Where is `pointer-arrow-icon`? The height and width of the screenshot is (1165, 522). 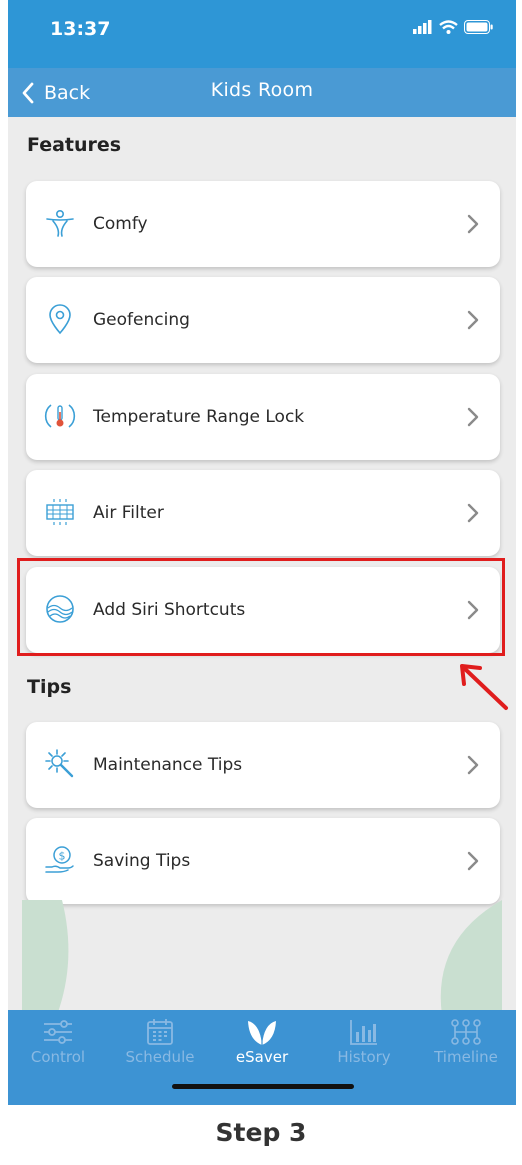
pointer-arrow-icon is located at coordinates (484, 687).